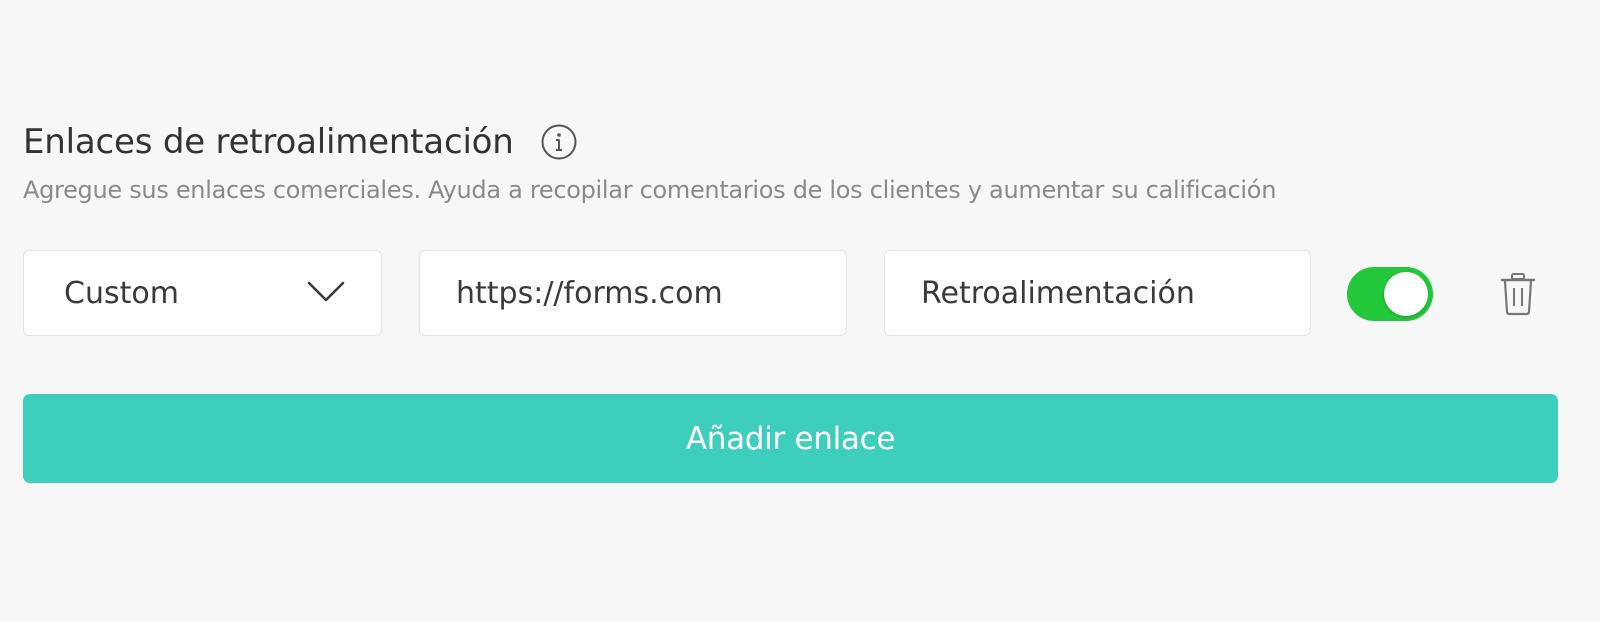 This screenshot has width=1600, height=622. I want to click on link-type-value: Custom, so click(121, 293).